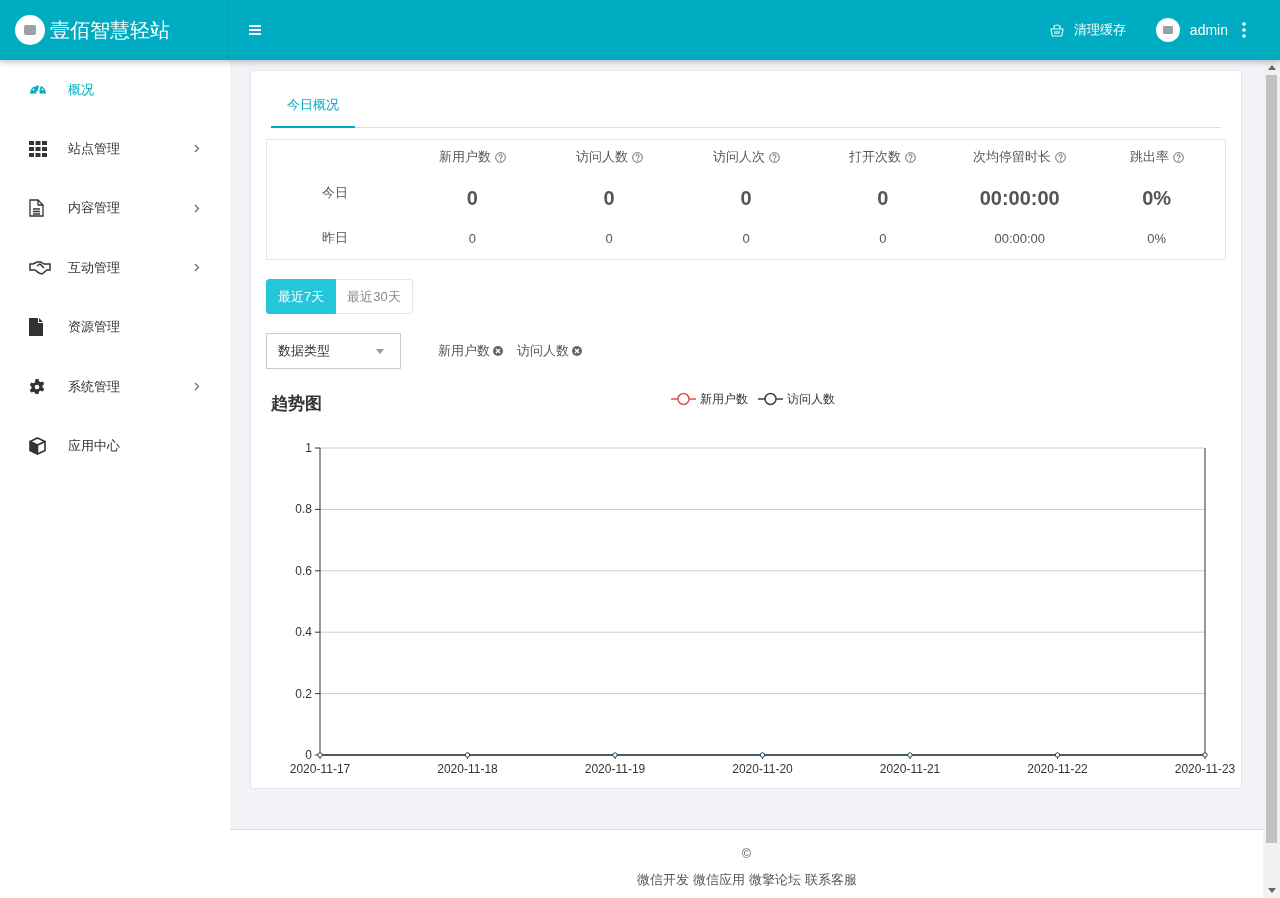 The width and height of the screenshot is (1280, 898). I want to click on y-tick-label: 0.6, so click(303, 570).